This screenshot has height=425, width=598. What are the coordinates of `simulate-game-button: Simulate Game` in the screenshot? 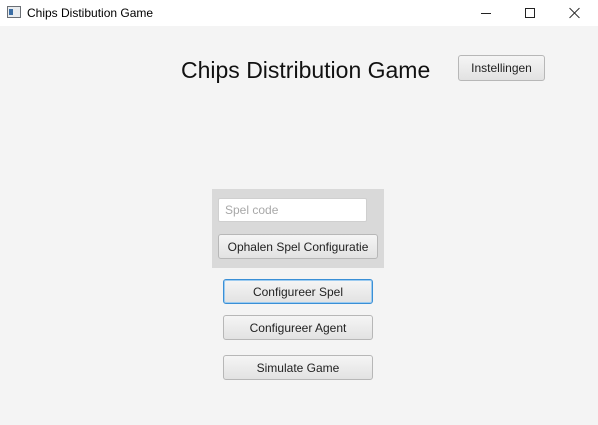 It's located at (298, 367).